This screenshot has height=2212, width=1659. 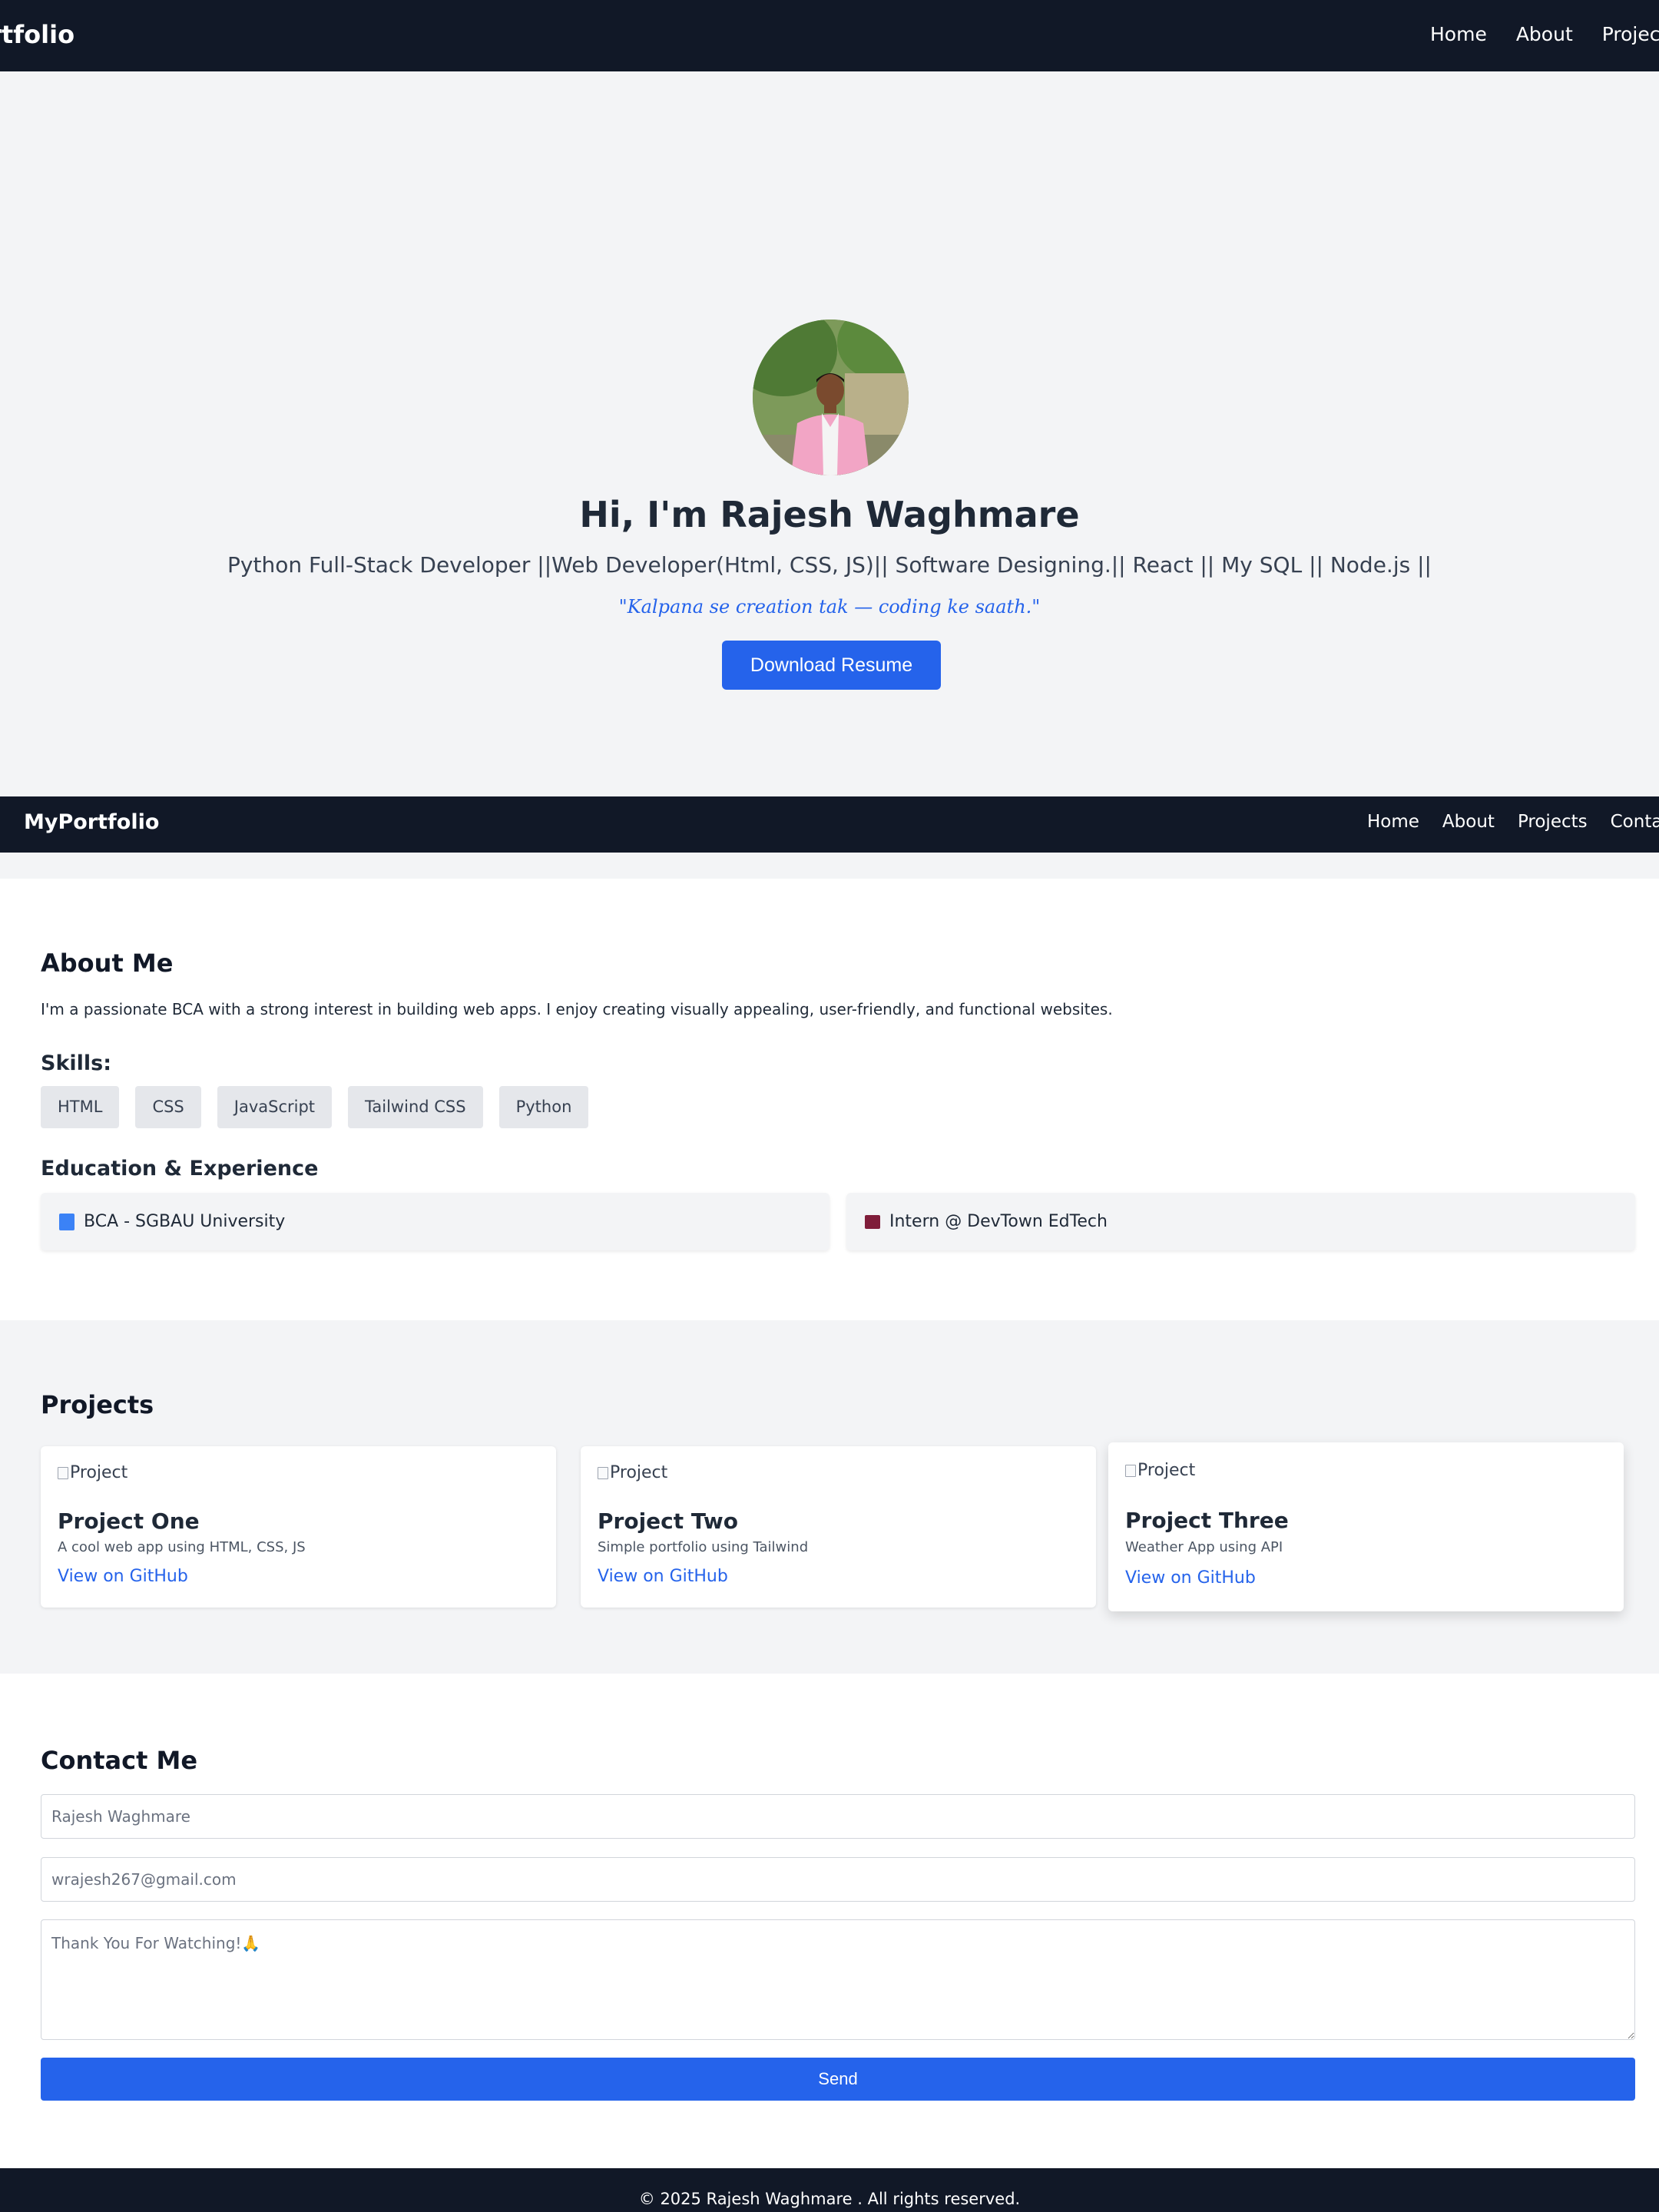 What do you see at coordinates (829, 825) in the screenshot?
I see `main-navbar: MyPortfolio Home About Projects Contact` at bounding box center [829, 825].